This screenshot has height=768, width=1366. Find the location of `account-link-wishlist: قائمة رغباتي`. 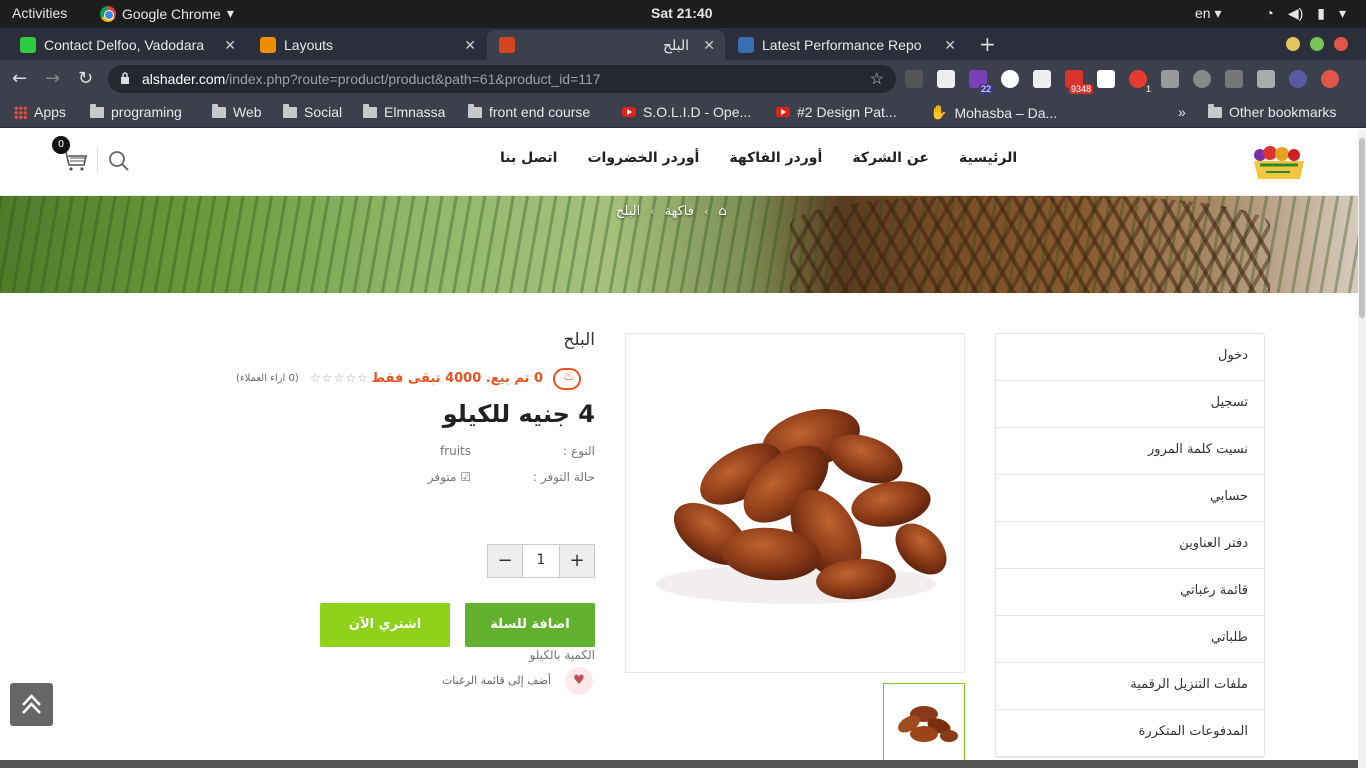

account-link-wishlist: قائمة رغباتي is located at coordinates (1130, 592).